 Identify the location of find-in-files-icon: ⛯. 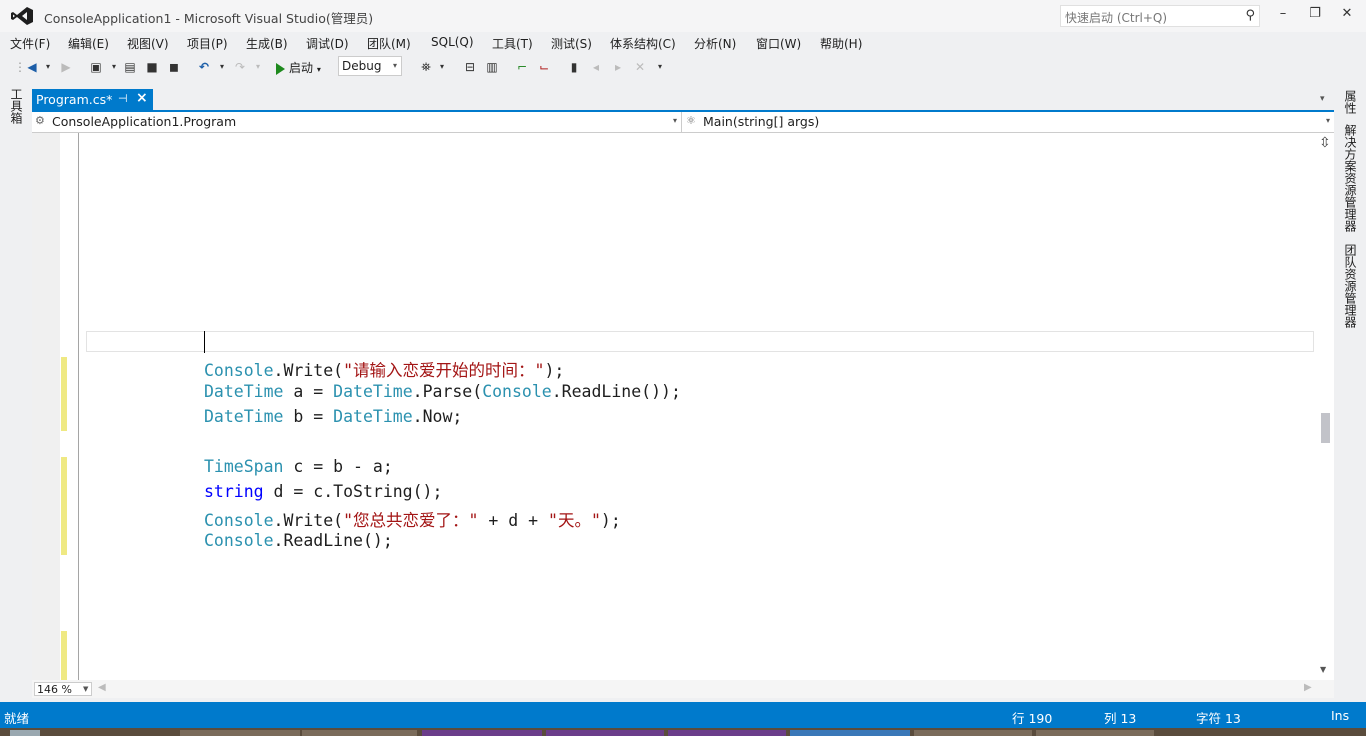
(426, 67).